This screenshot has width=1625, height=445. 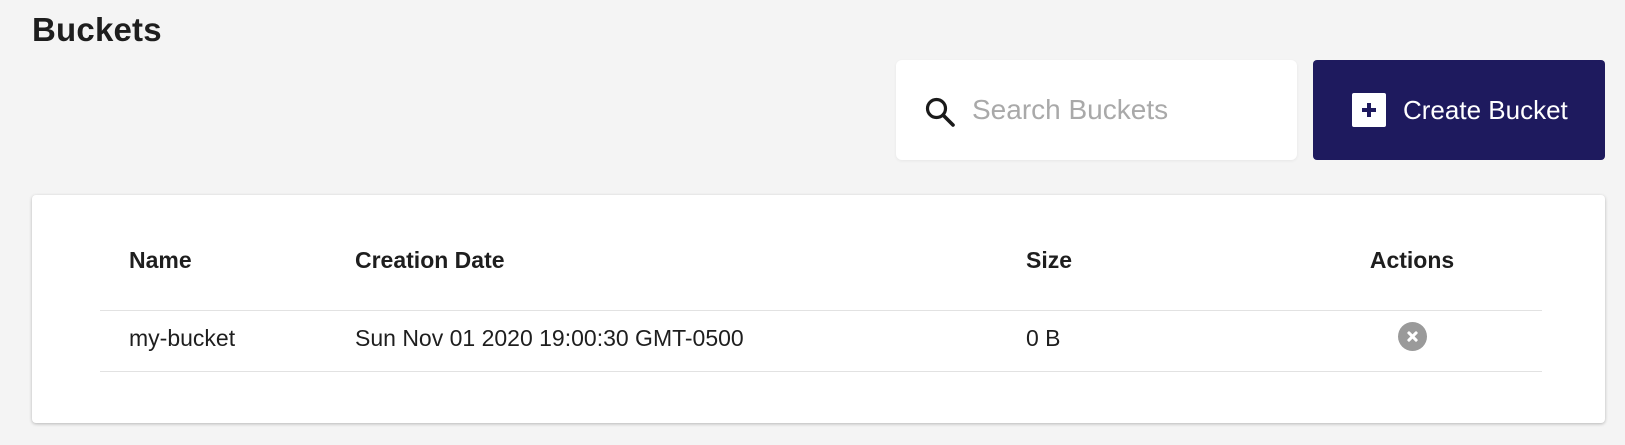 I want to click on creation-date-cell: Sun Nov 01 2020 19:00:30 GMT-0500, so click(x=549, y=338).